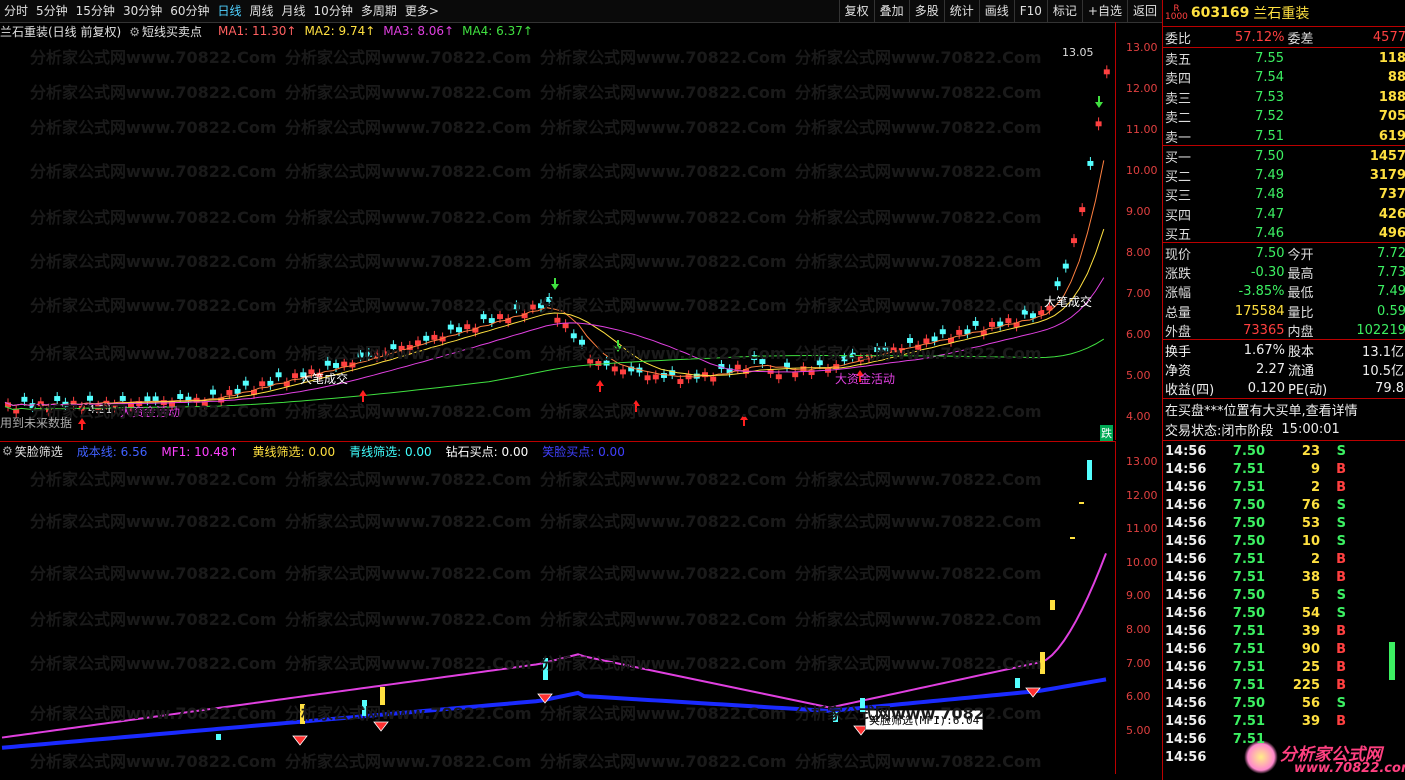 This screenshot has height=780, width=1405. Describe the element at coordinates (257, 31) in the screenshot. I see `ma-legend-item: MA1: 11.30↑` at that location.